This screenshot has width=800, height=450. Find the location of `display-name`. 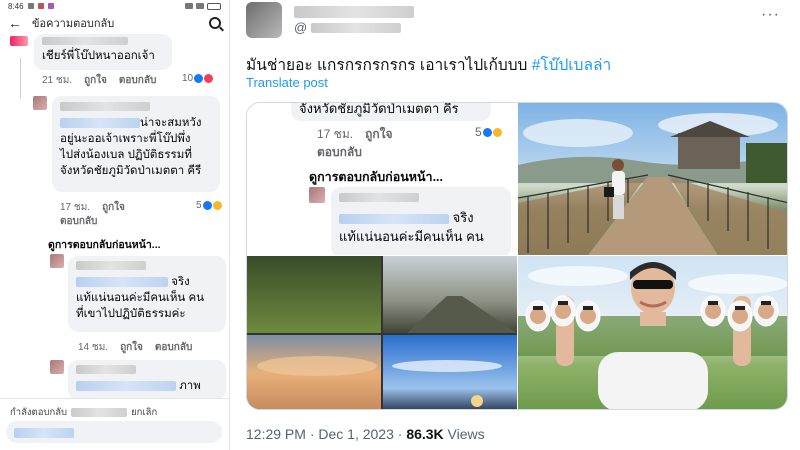

display-name is located at coordinates (354, 12).